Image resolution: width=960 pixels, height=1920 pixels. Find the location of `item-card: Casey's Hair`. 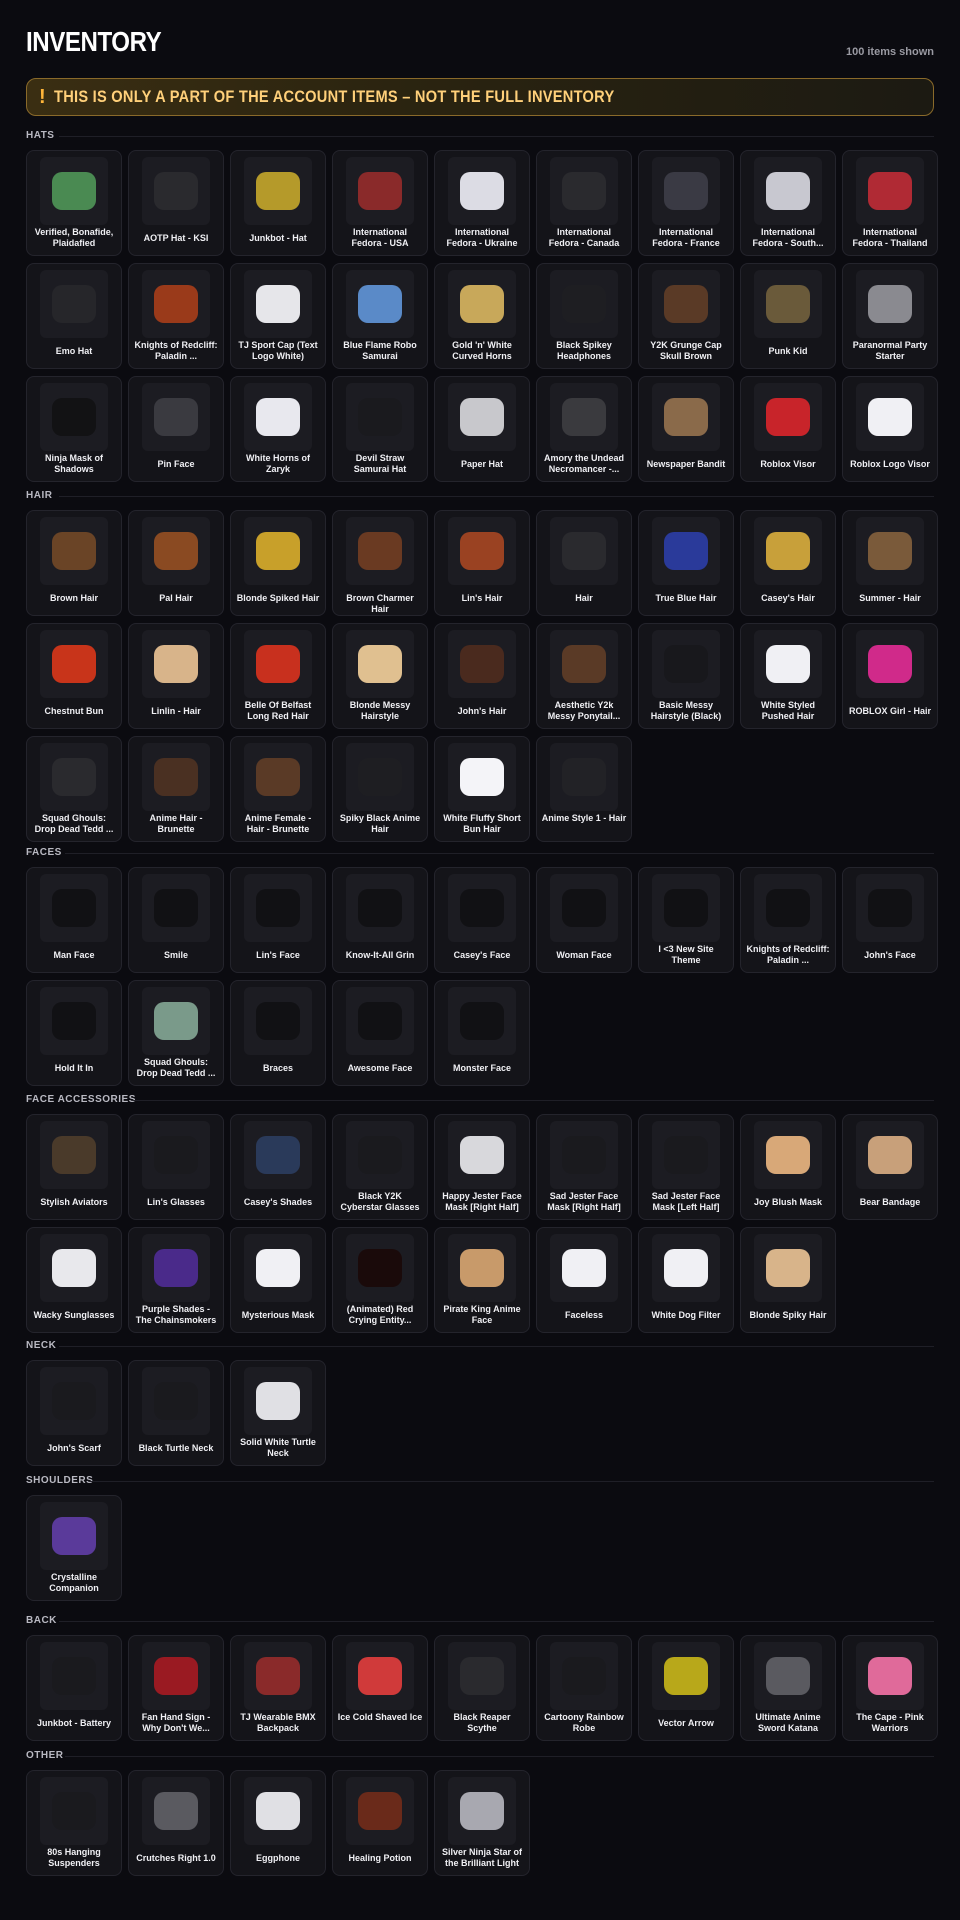

item-card: Casey's Hair is located at coordinates (788, 563).